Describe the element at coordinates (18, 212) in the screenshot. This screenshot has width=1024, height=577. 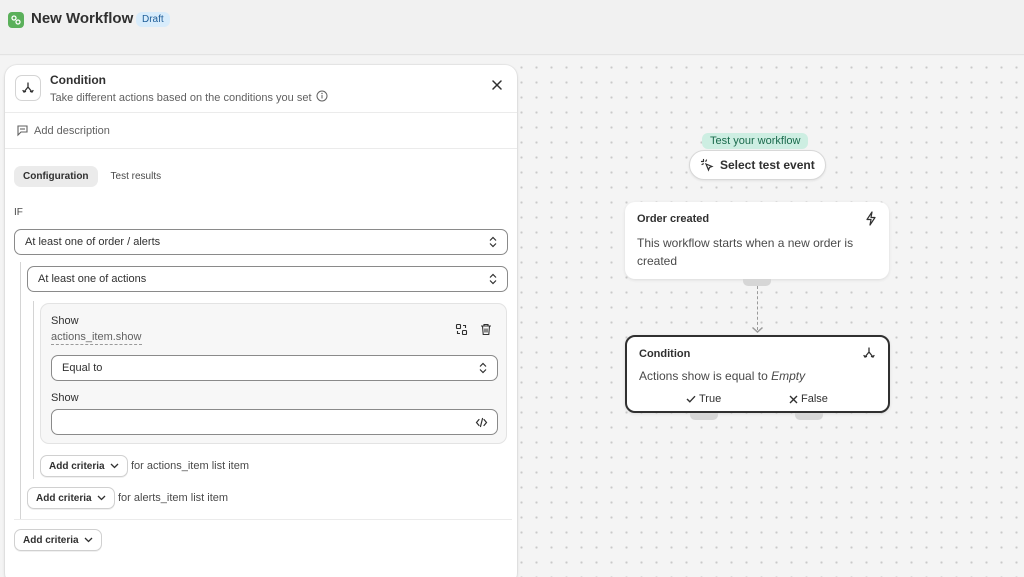
I see `if-label: IF` at that location.